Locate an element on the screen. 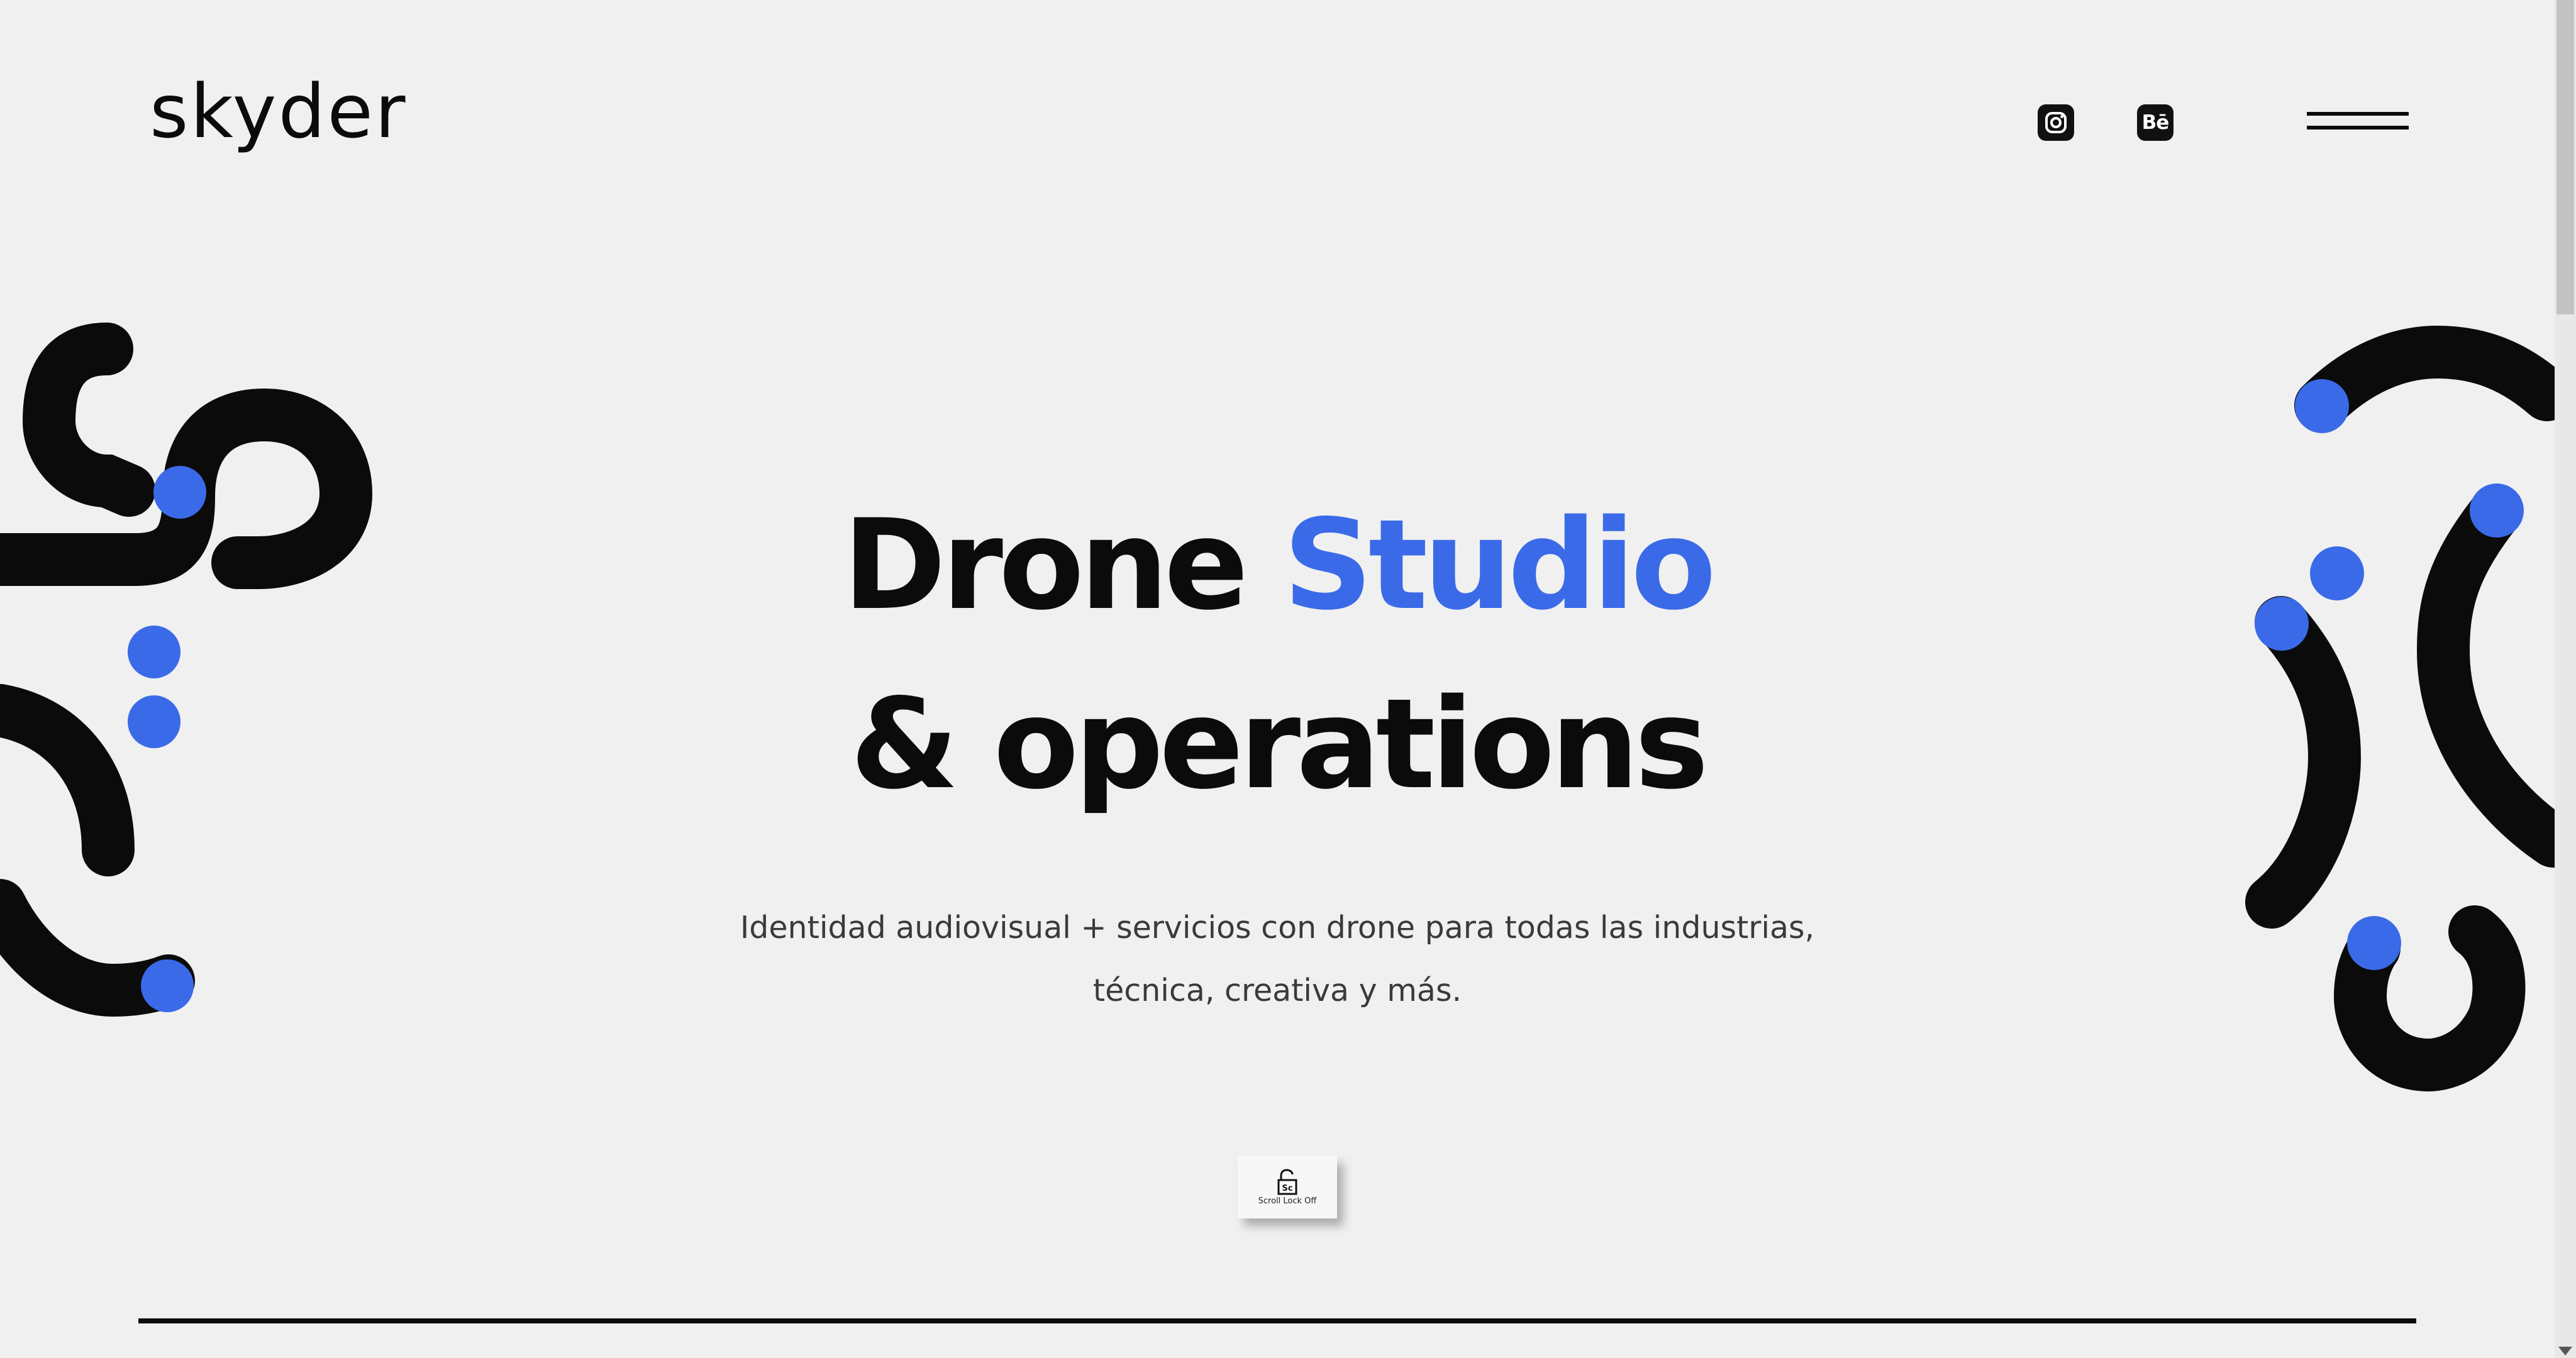 Image resolution: width=2576 pixels, height=1358 pixels. instagram-icon is located at coordinates (2056, 122).